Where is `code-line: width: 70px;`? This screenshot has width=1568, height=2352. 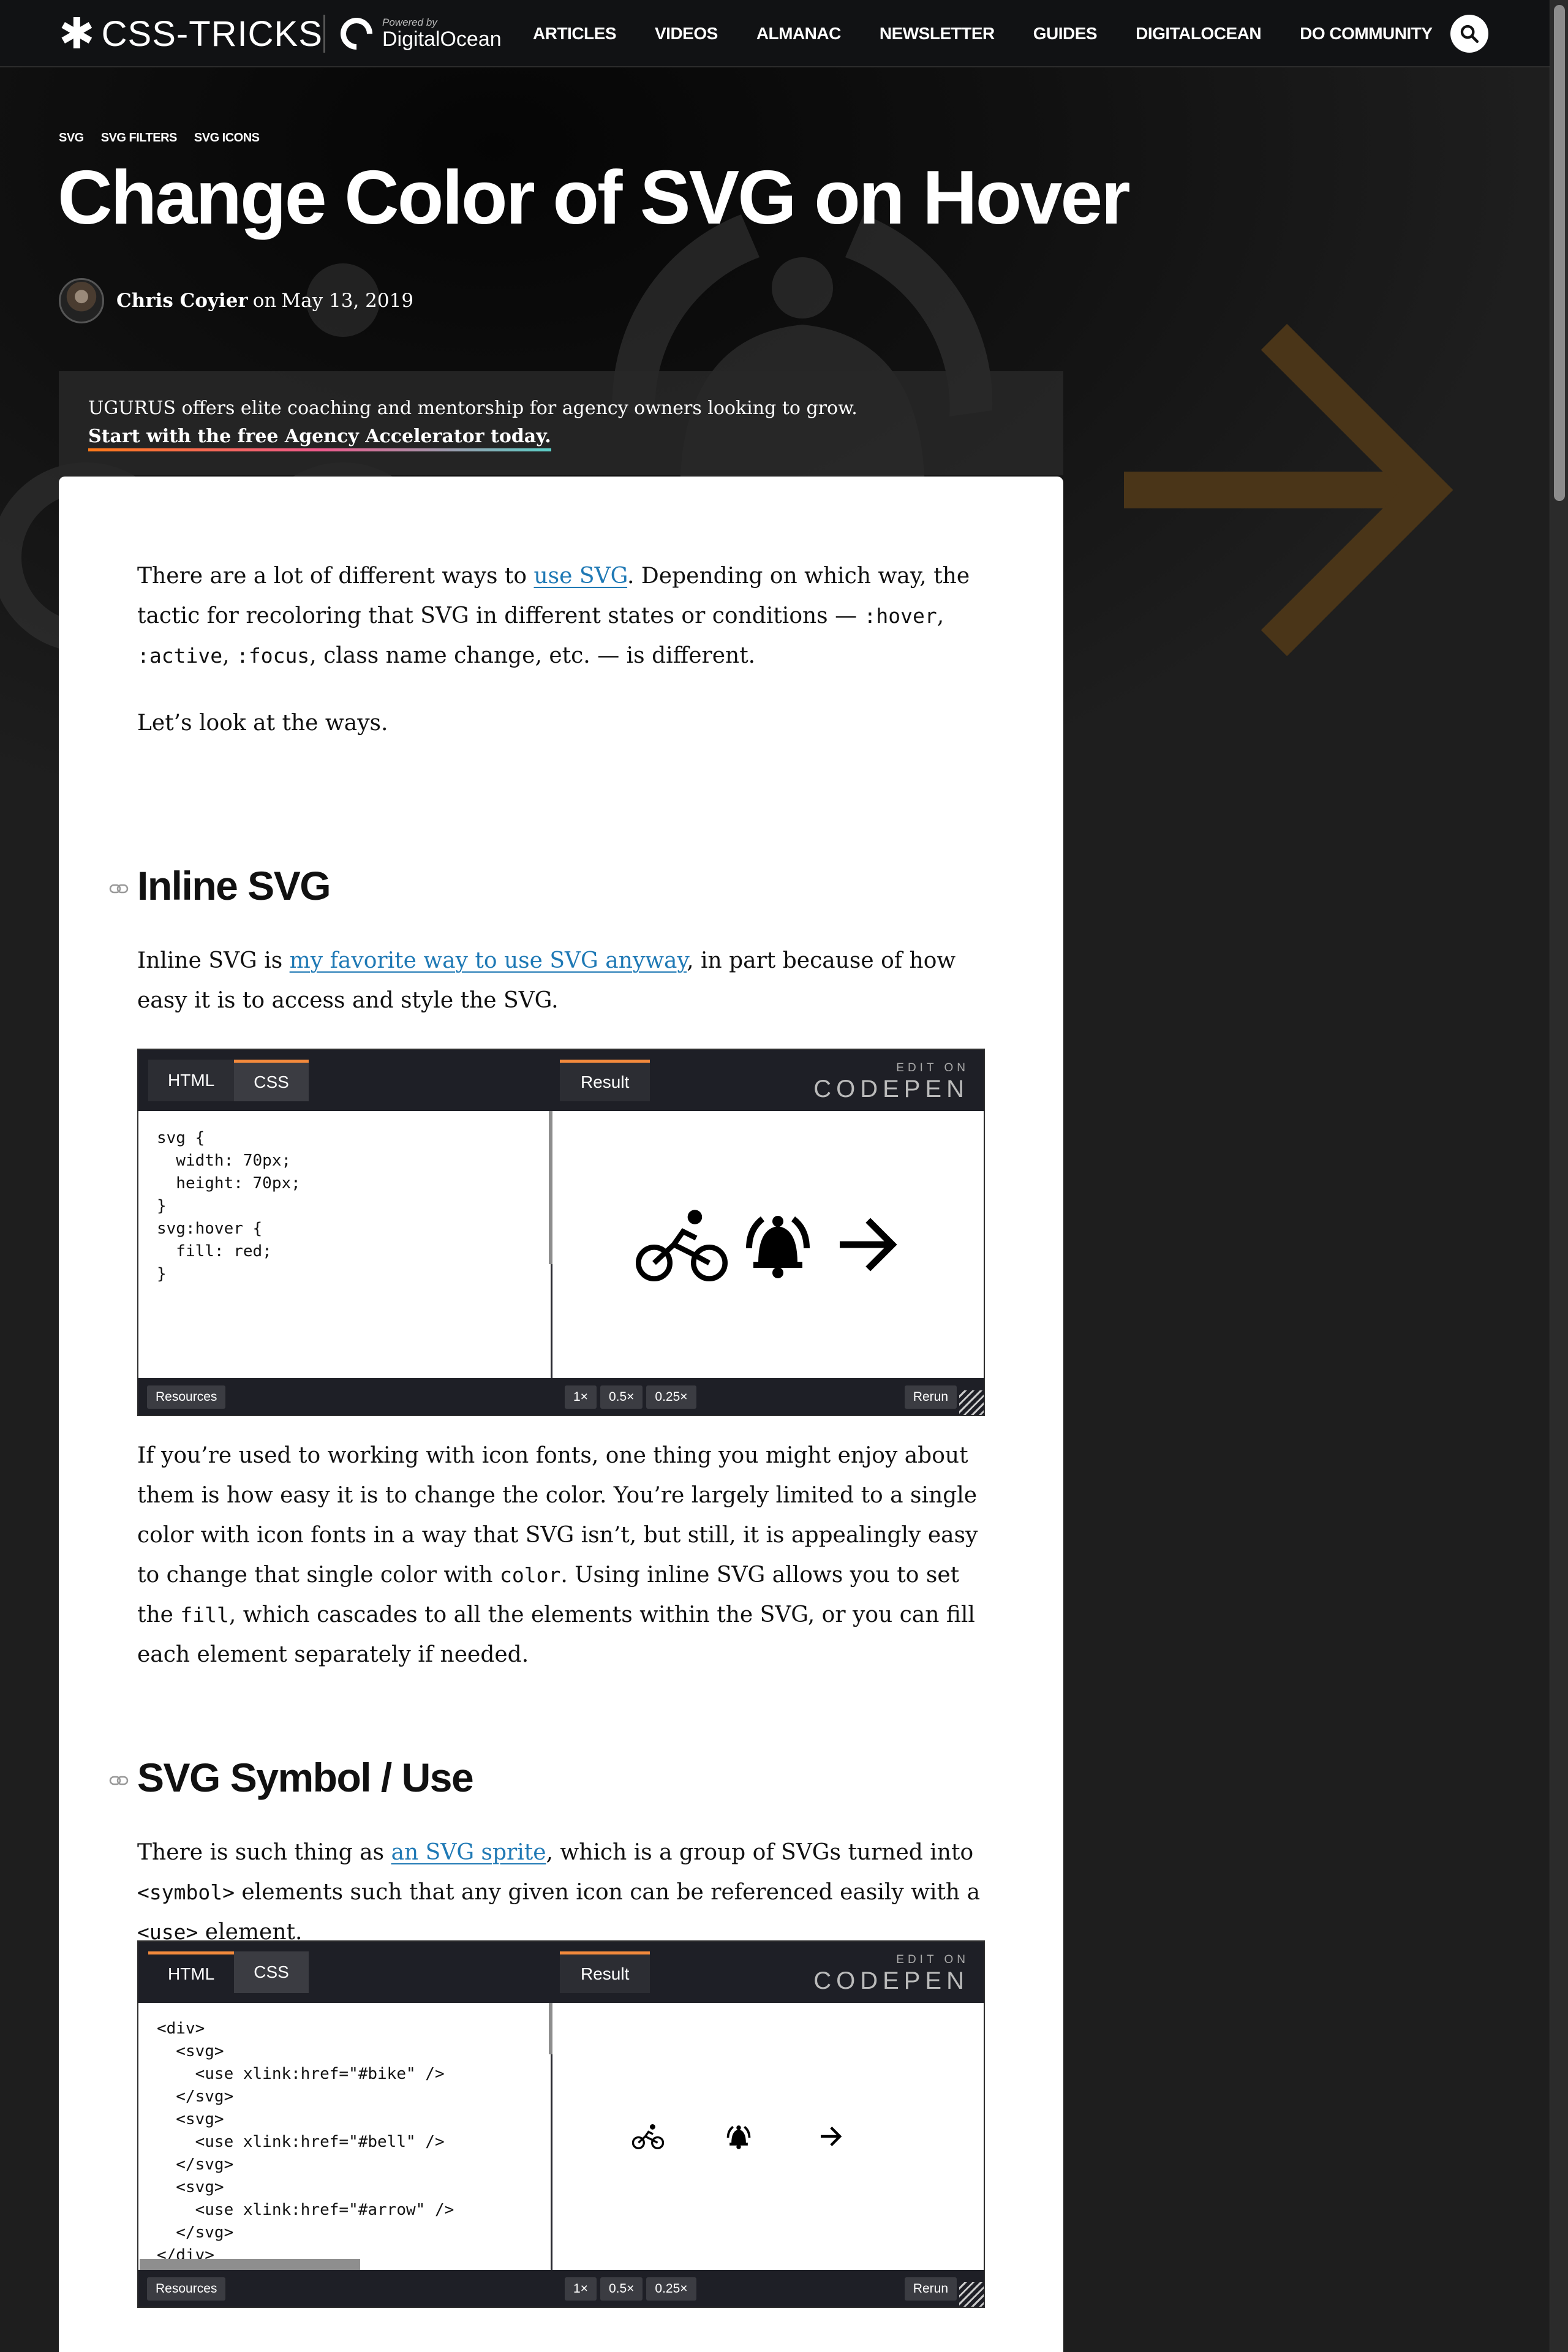
code-line: width: 70px; is located at coordinates (224, 1161).